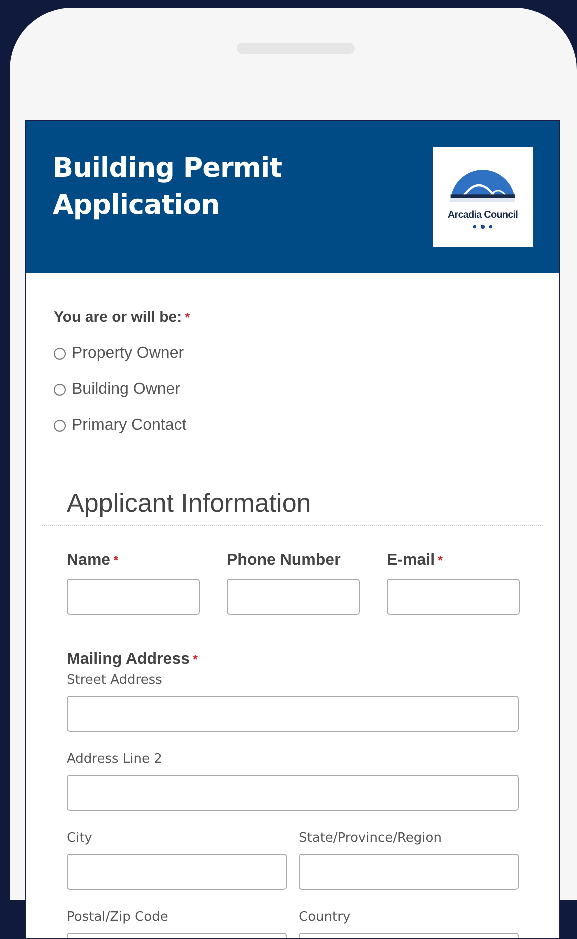 The height and width of the screenshot is (939, 577). I want to click on radio-label: Building Owner, so click(126, 390).